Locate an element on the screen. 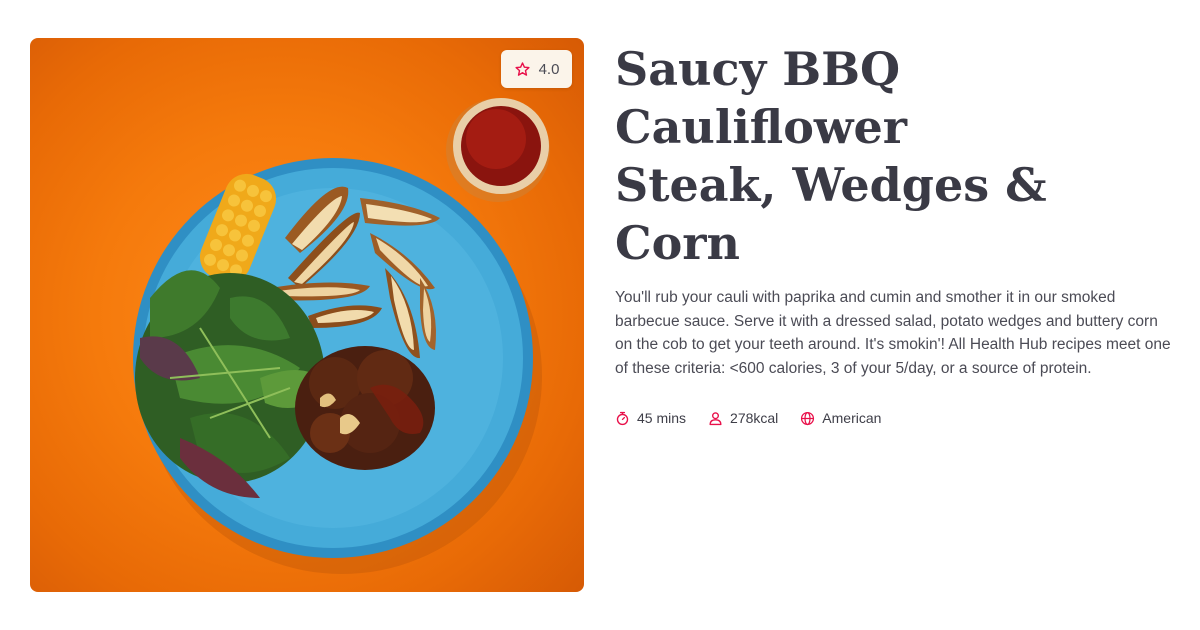  cauliflower-steak is located at coordinates (365, 408).